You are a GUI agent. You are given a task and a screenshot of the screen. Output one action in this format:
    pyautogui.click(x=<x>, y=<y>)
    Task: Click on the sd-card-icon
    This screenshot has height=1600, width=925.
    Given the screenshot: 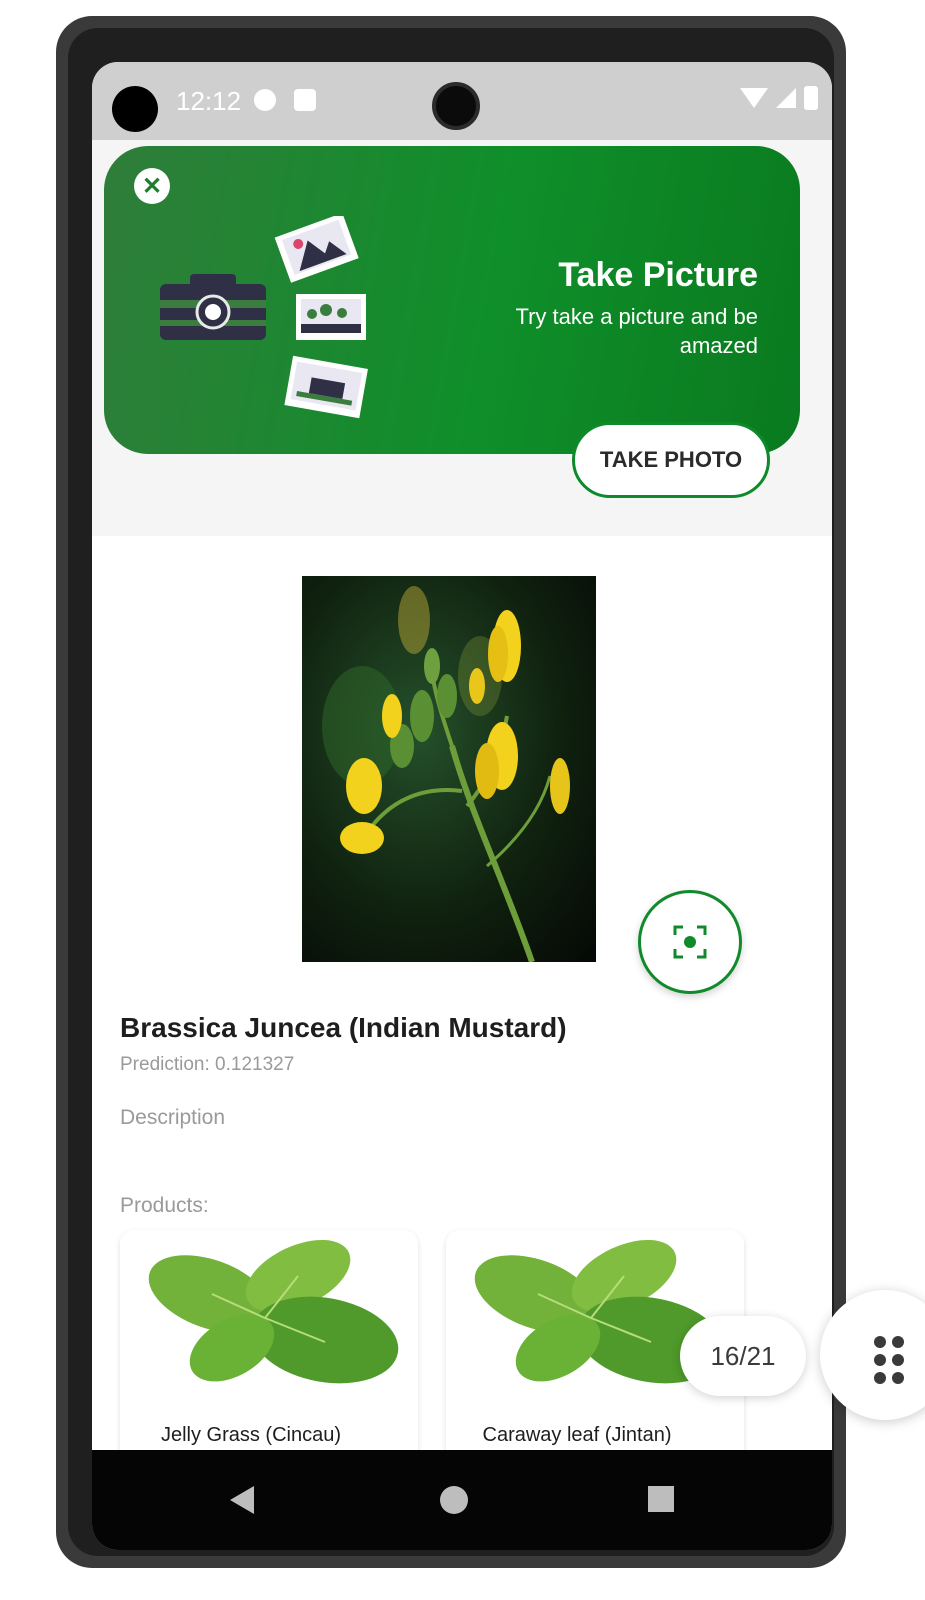 What is the action you would take?
    pyautogui.click(x=305, y=100)
    